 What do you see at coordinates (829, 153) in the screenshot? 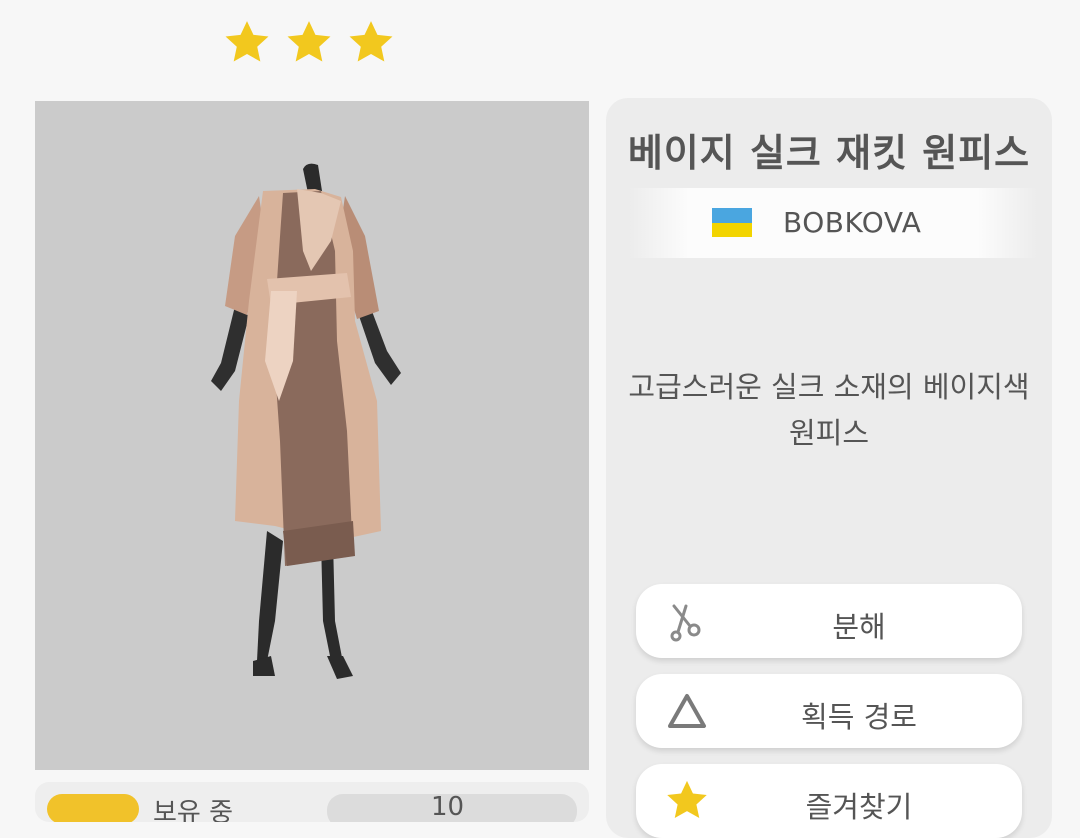
I see `item-name: 베이지 실크 재킷 원피스` at bounding box center [829, 153].